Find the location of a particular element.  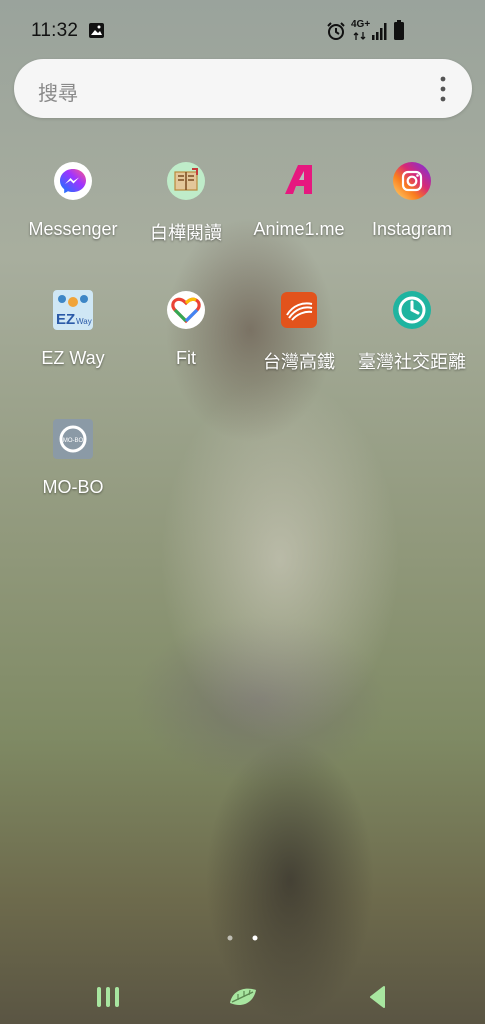

svg-text: MO-BO is located at coordinates (73, 441).